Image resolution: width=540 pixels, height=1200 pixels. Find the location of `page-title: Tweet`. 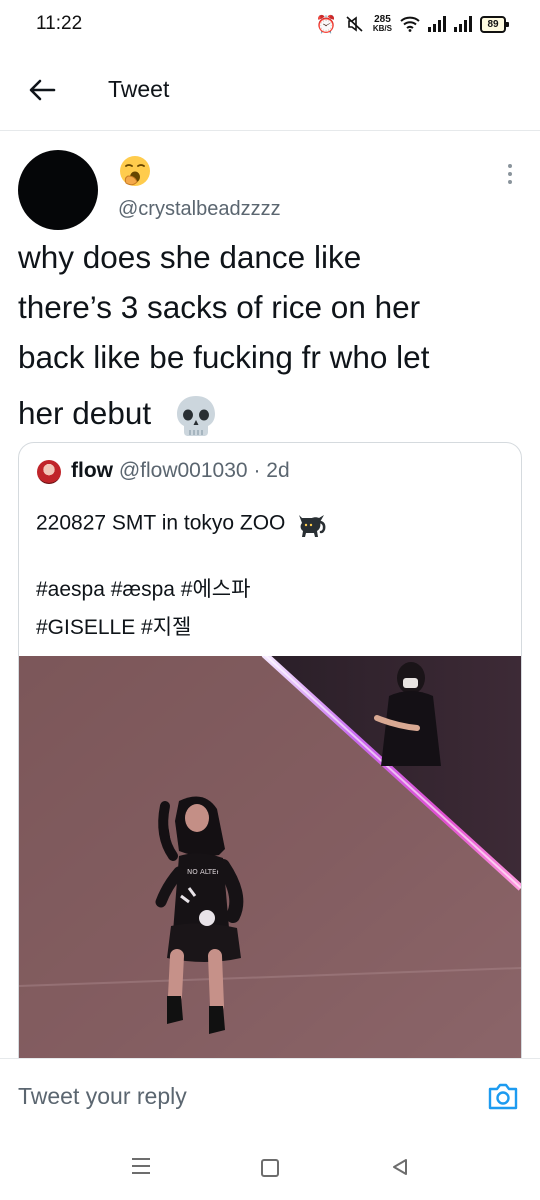

page-title: Tweet is located at coordinates (139, 89).